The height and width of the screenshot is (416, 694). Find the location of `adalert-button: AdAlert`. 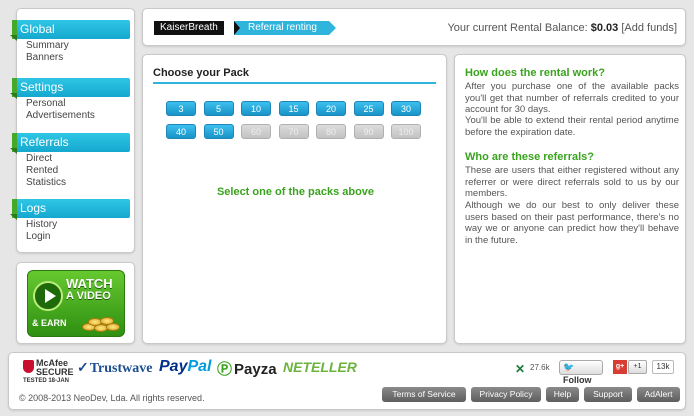

adalert-button: AdAlert is located at coordinates (658, 394).